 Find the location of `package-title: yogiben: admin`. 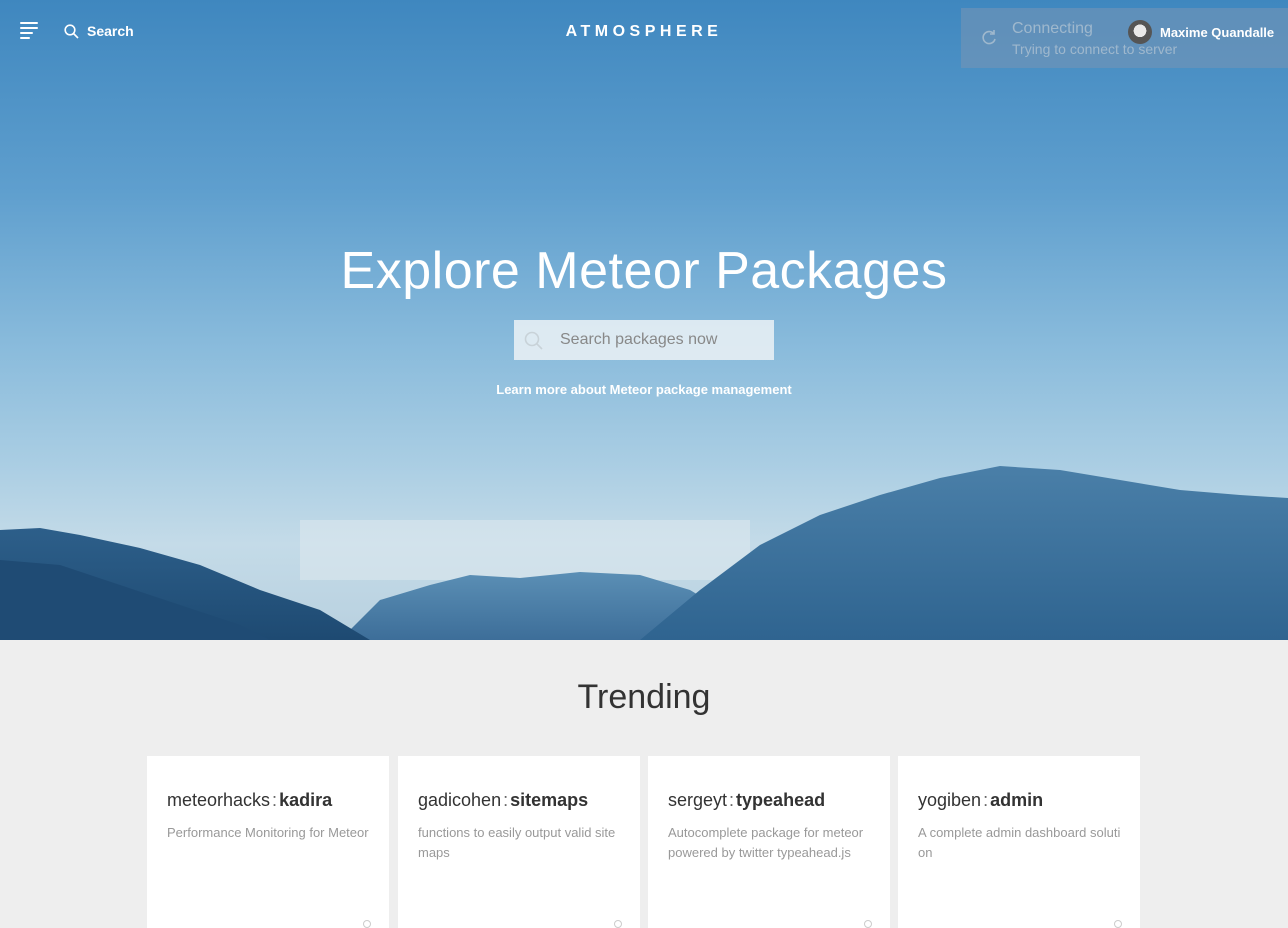

package-title: yogiben: admin is located at coordinates (980, 800).